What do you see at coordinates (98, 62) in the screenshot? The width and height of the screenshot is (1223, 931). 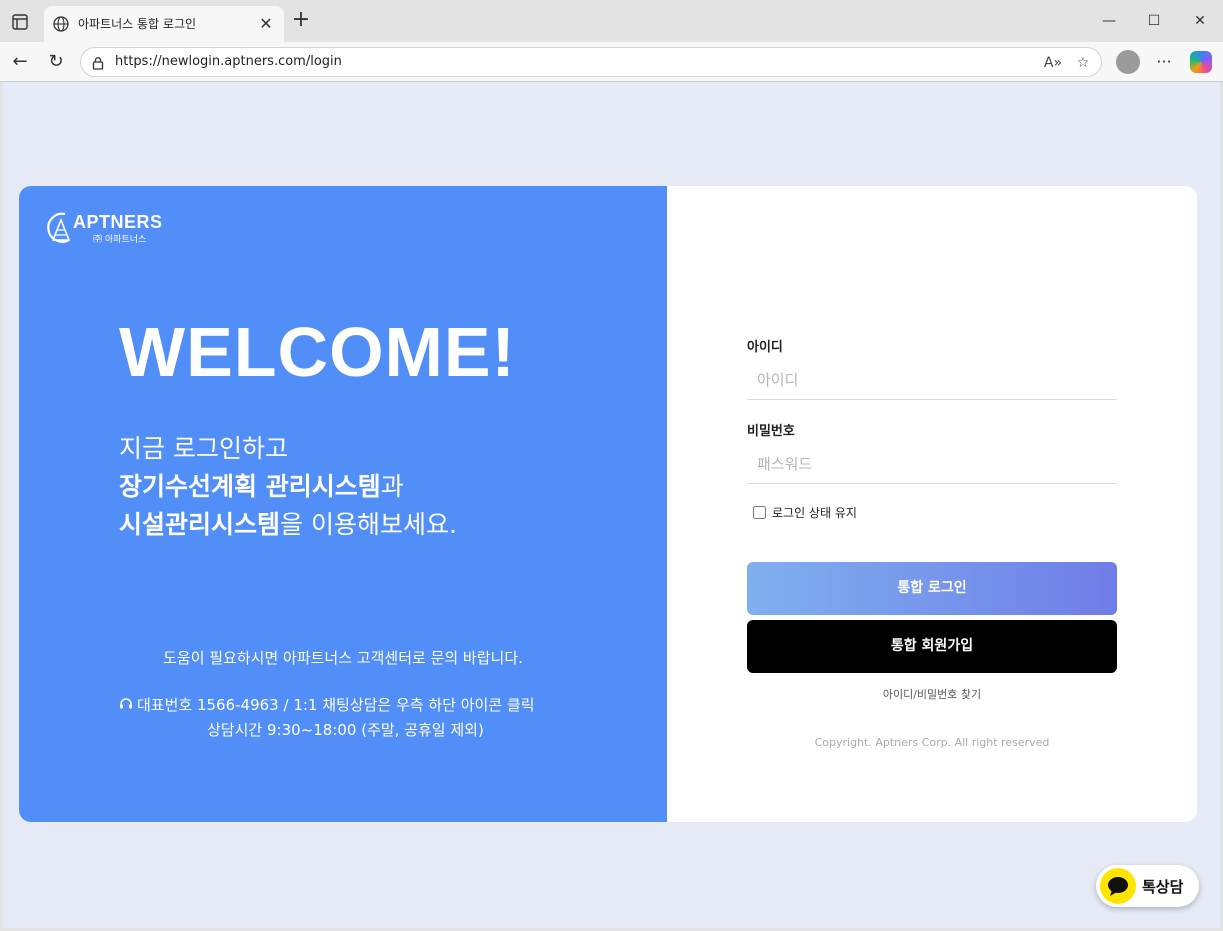 I see `lock-icon` at bounding box center [98, 62].